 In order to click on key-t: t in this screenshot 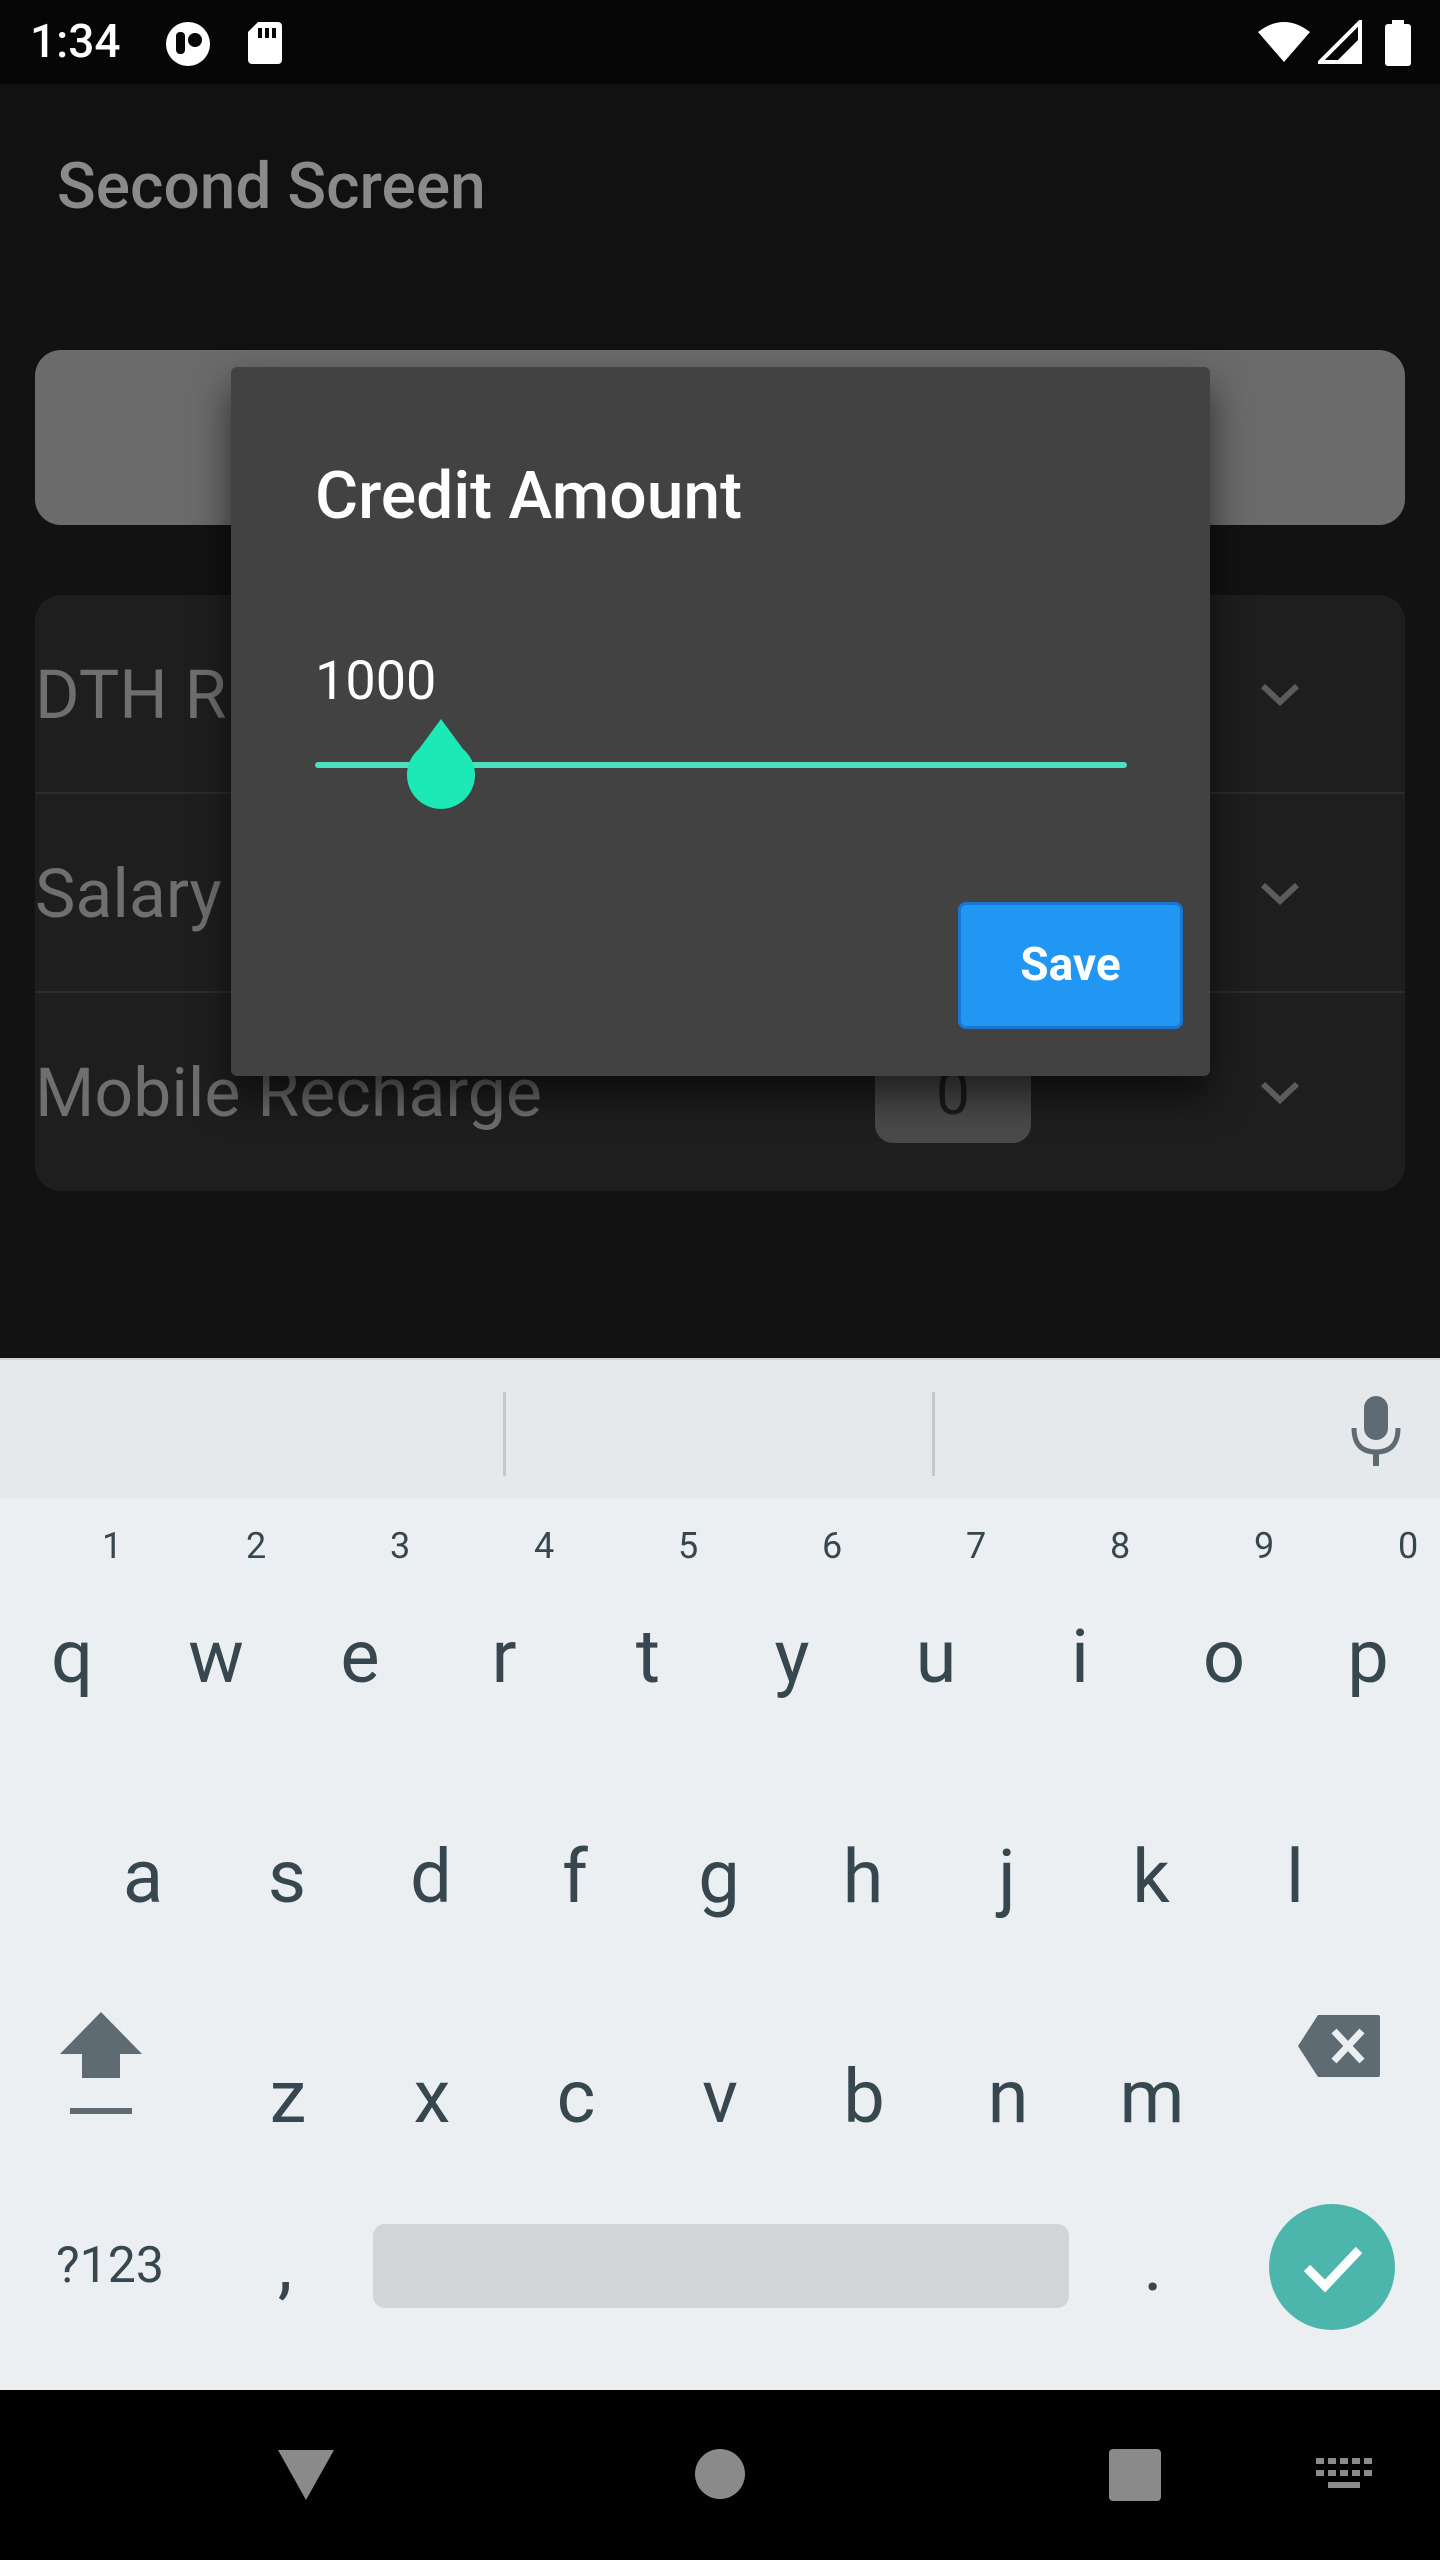, I will do `click(648, 1658)`.